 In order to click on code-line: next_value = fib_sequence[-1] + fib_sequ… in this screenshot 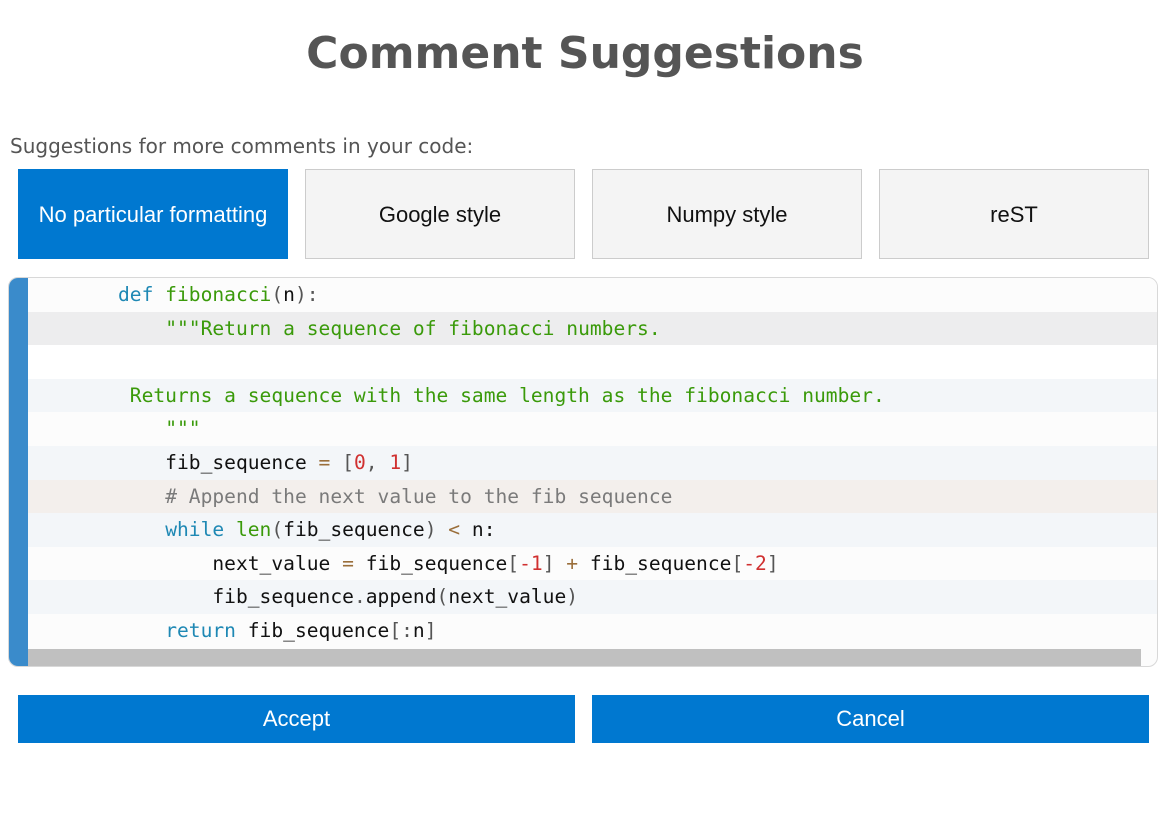, I will do `click(592, 563)`.